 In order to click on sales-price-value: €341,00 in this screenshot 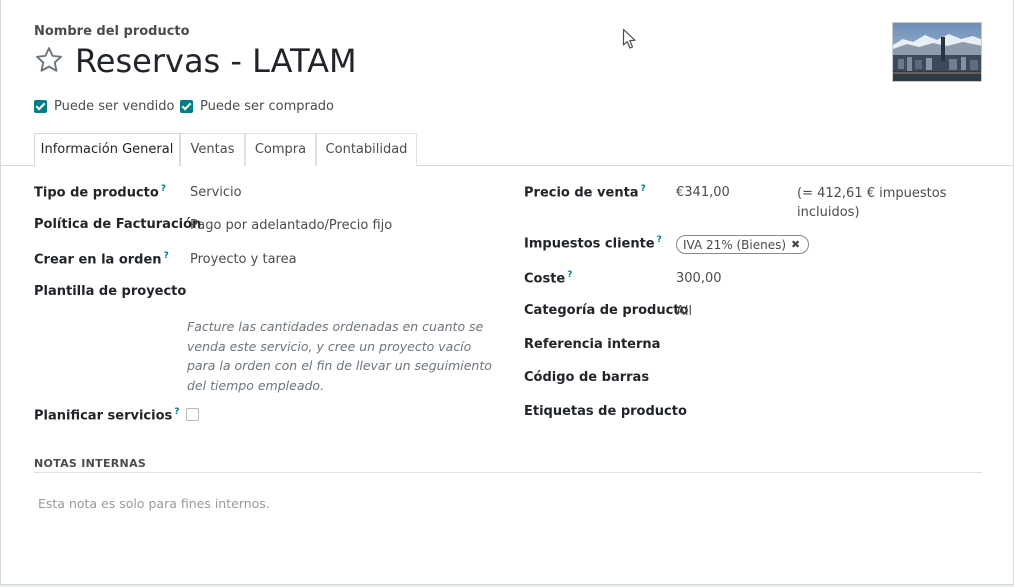, I will do `click(703, 192)`.